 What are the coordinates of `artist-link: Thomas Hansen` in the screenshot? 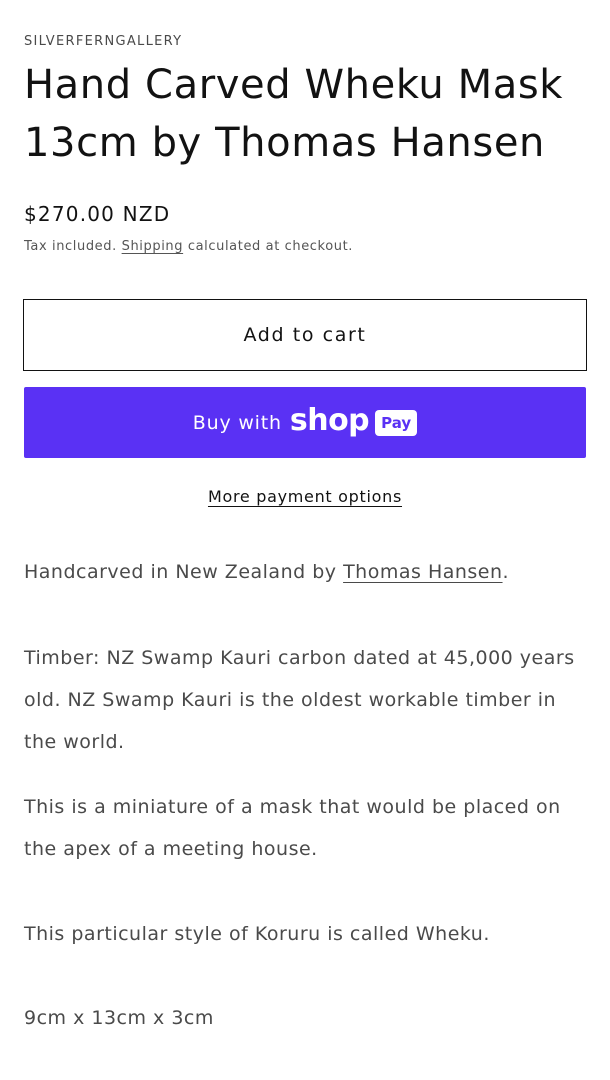 It's located at (422, 572).